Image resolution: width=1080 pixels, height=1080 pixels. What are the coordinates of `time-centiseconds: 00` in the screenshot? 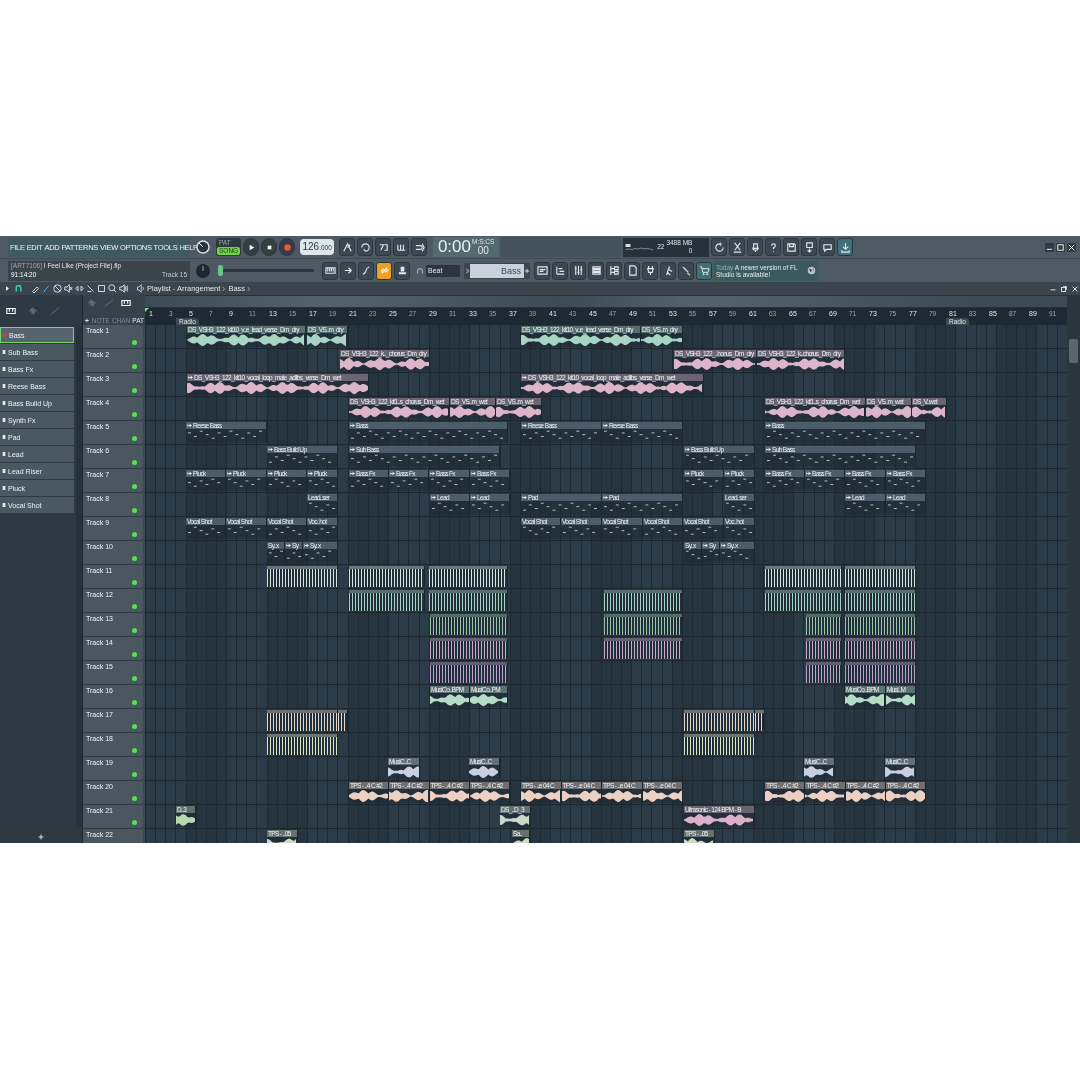 It's located at (483, 250).